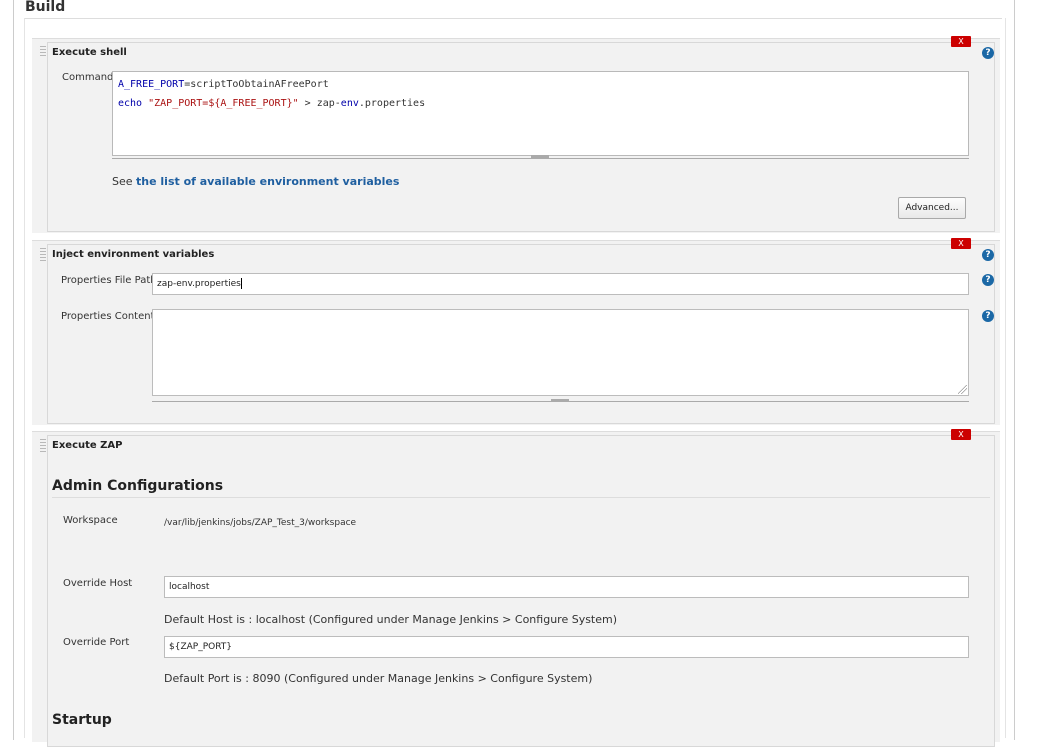 Image resolution: width=1039 pixels, height=747 pixels. Describe the element at coordinates (108, 316) in the screenshot. I see `properties-content-label: Properties Content` at that location.